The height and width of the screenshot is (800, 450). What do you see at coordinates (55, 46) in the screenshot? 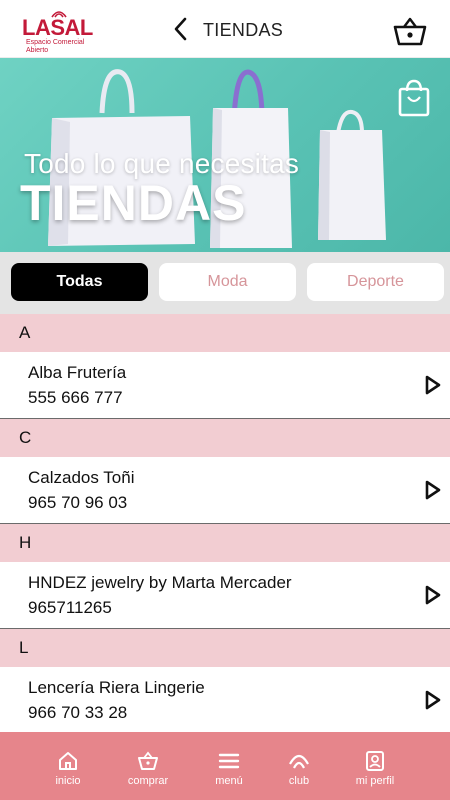
I see `logo-subtitle: Espacio Comercial Abierto` at bounding box center [55, 46].